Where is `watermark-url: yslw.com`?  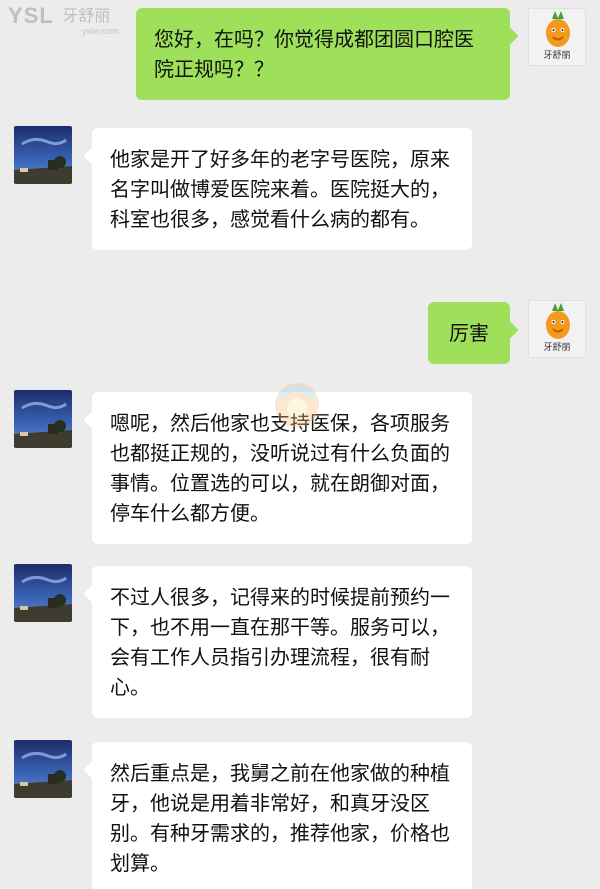
watermark-url: yslw.com is located at coordinates (100, 31).